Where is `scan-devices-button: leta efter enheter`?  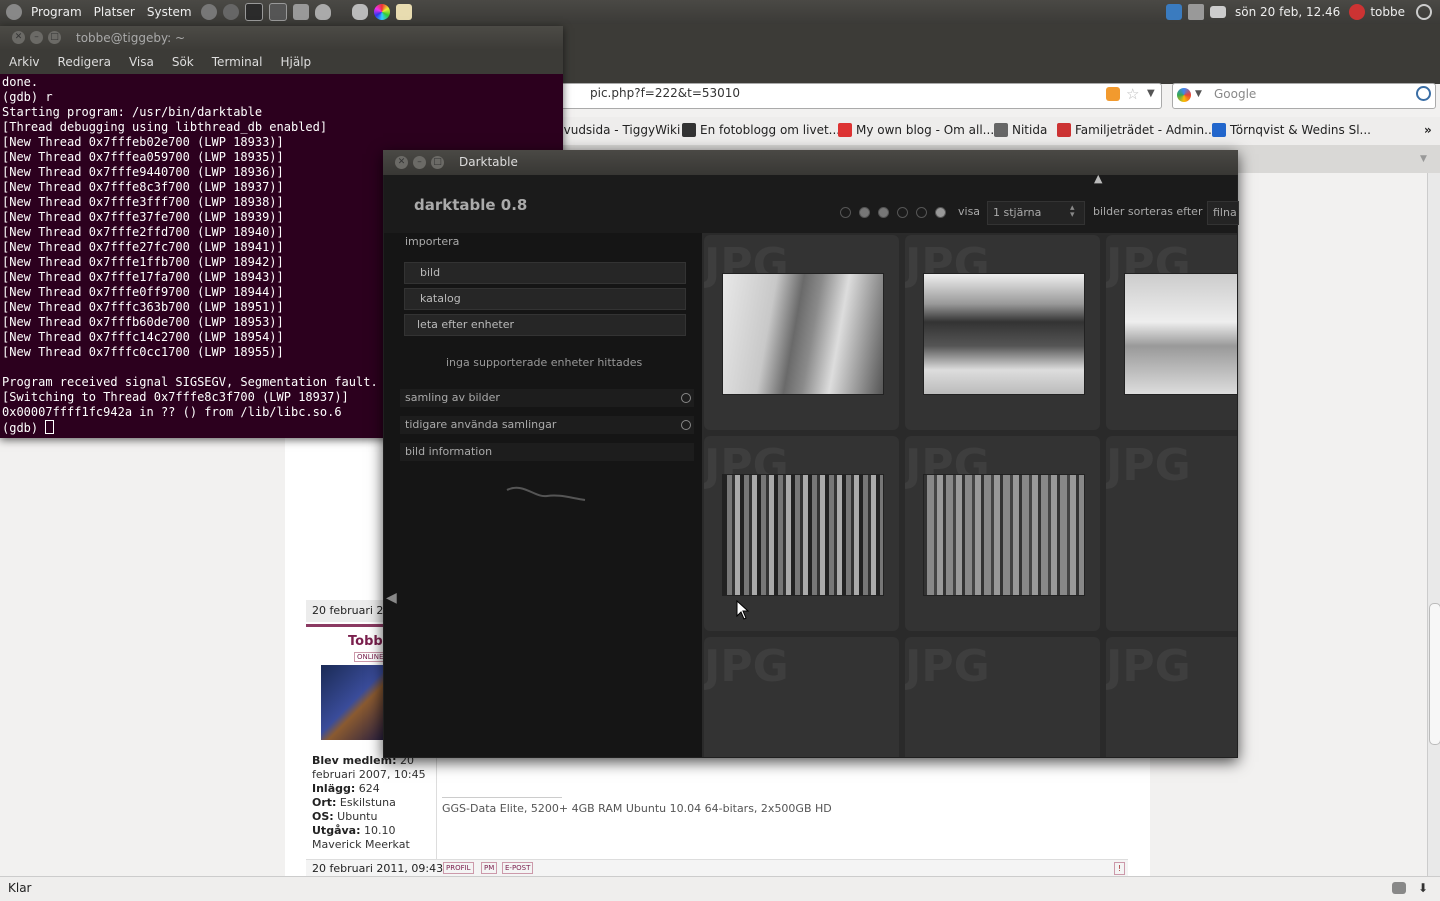 scan-devices-button: leta efter enheter is located at coordinates (545, 325).